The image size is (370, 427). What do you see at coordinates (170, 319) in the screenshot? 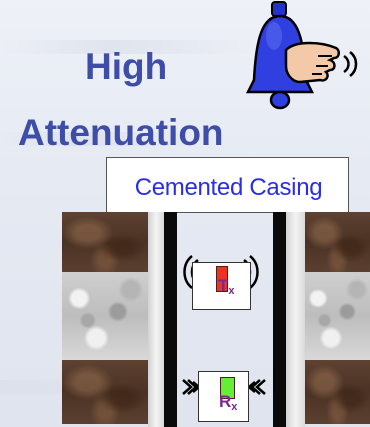
I see `casing-wall-left` at bounding box center [170, 319].